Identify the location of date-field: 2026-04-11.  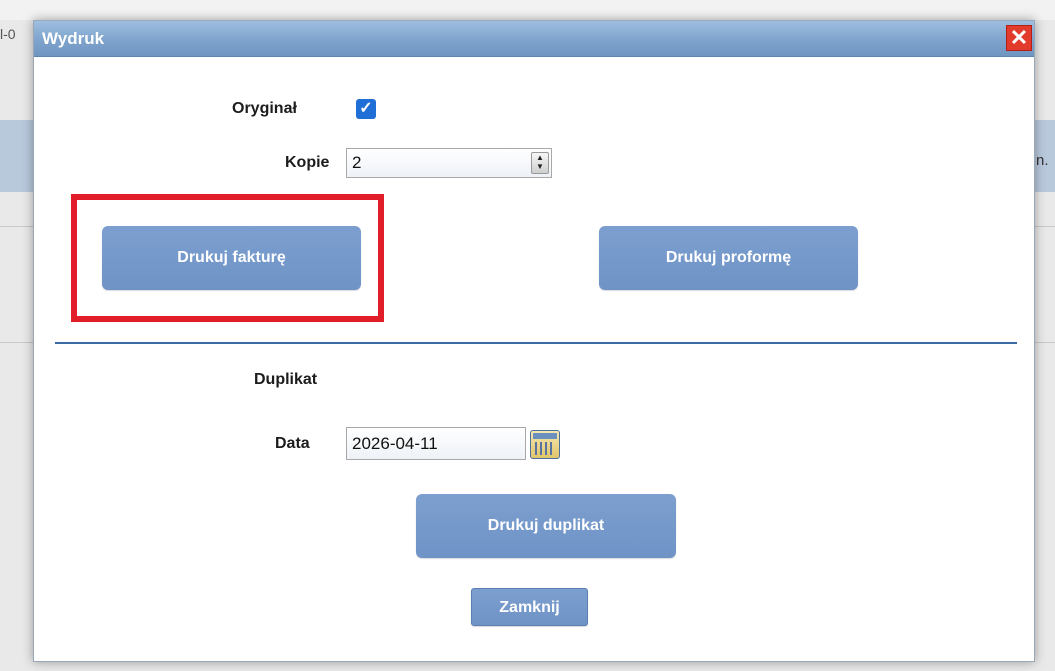
(436, 443).